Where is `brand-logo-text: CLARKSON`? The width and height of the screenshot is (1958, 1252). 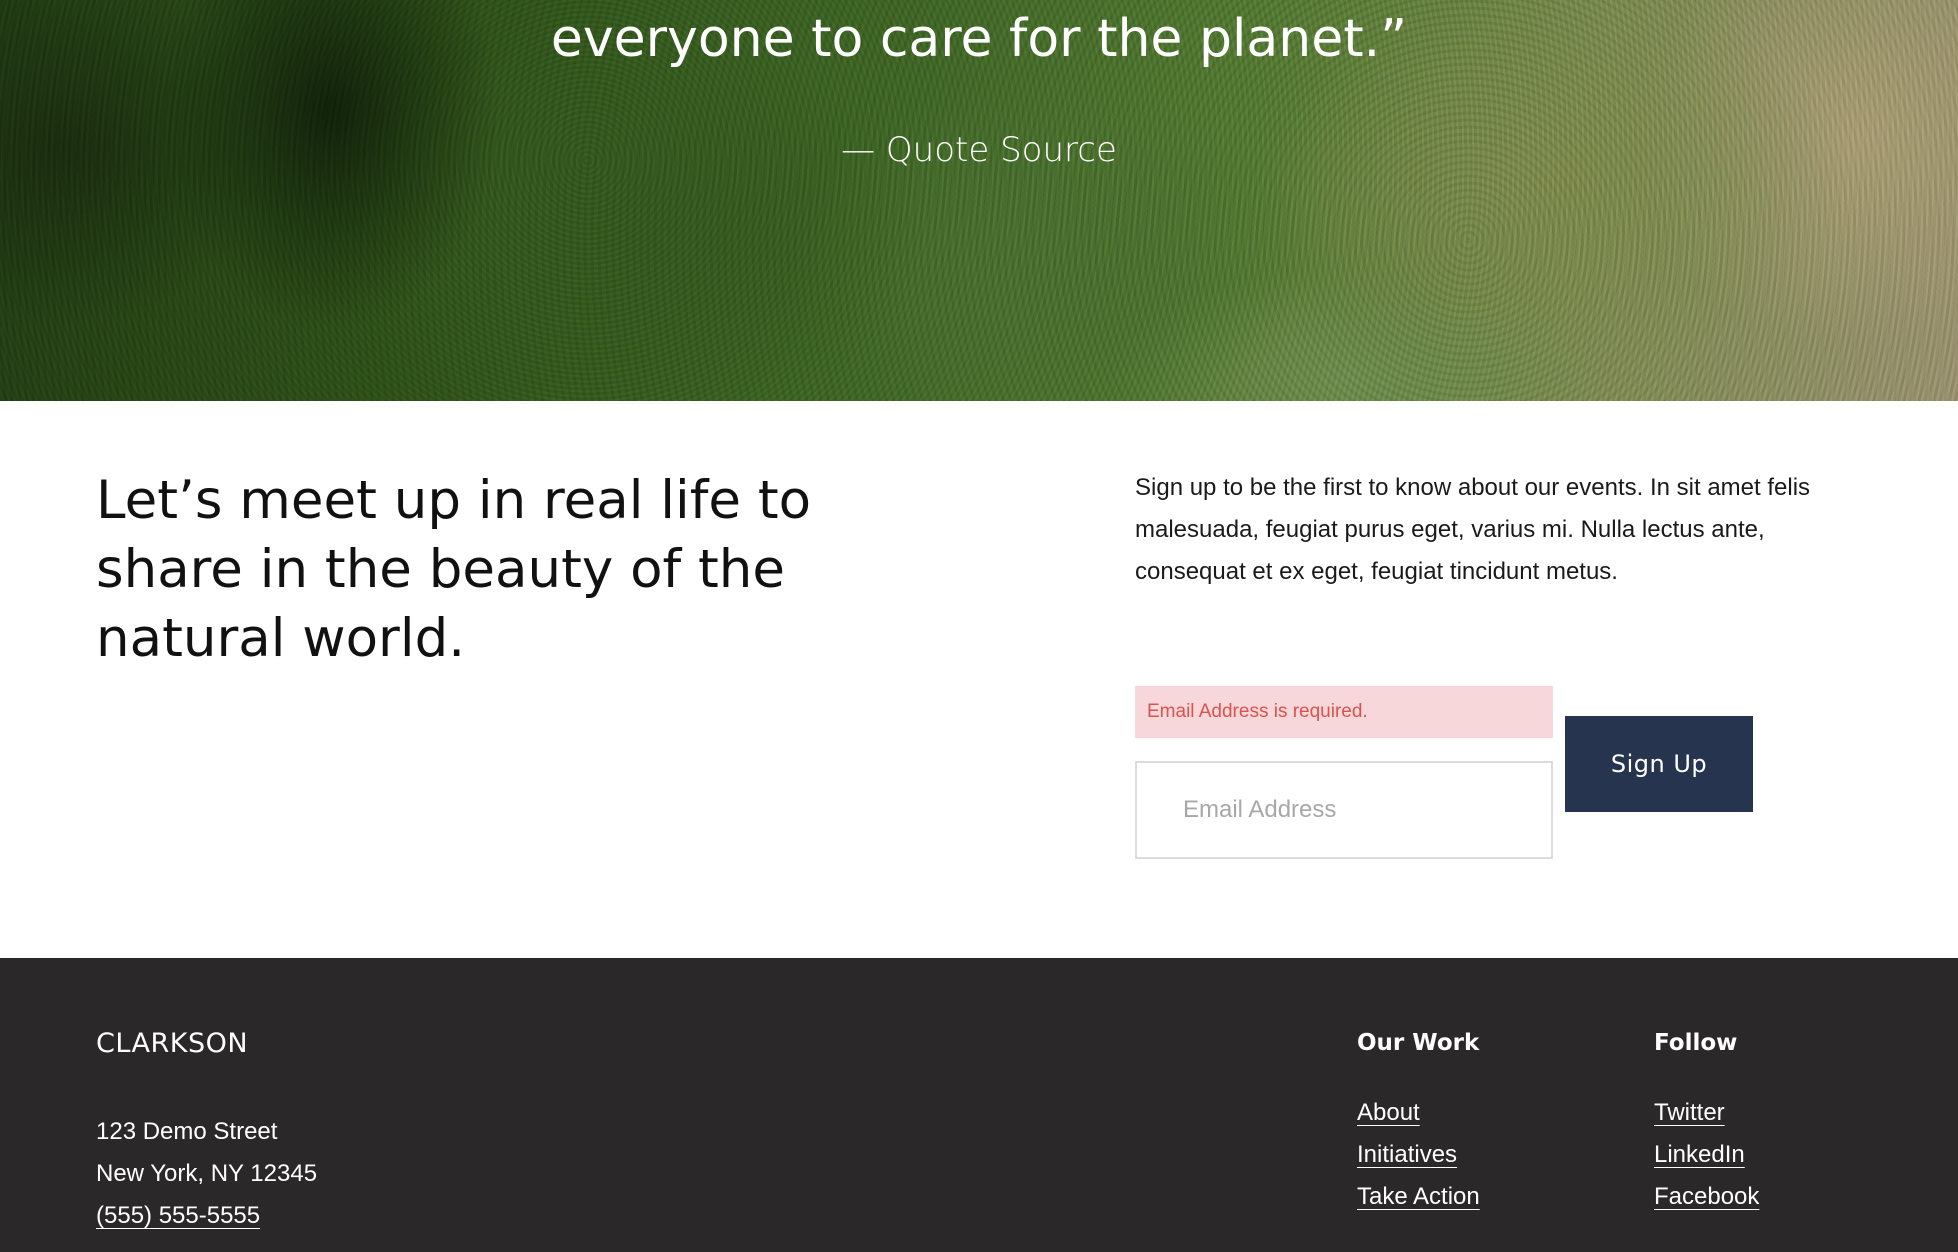 brand-logo-text: CLARKSON is located at coordinates (172, 1043).